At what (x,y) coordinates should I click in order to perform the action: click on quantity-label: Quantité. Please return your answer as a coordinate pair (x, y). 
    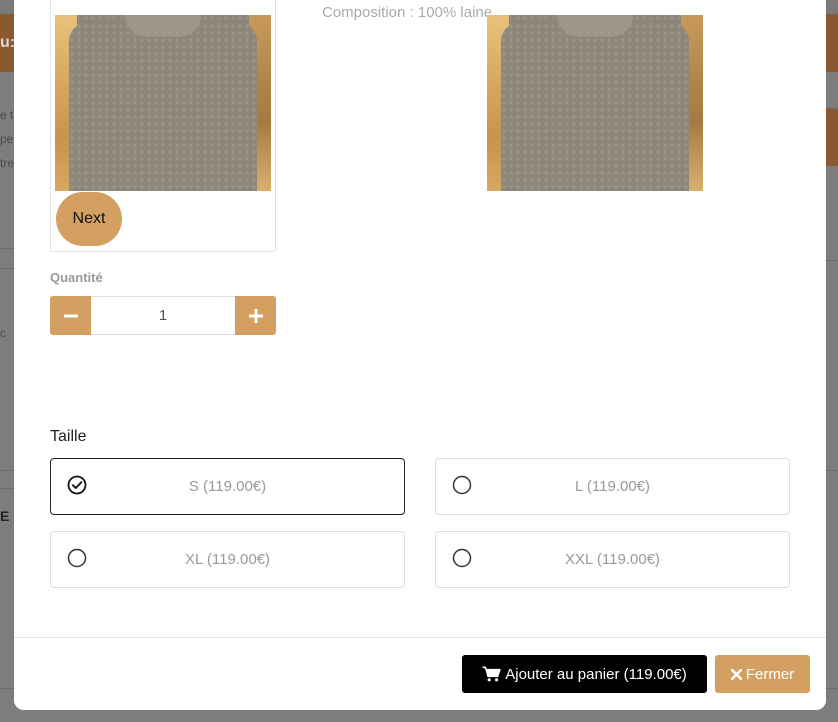
    Looking at the image, I should click on (76, 277).